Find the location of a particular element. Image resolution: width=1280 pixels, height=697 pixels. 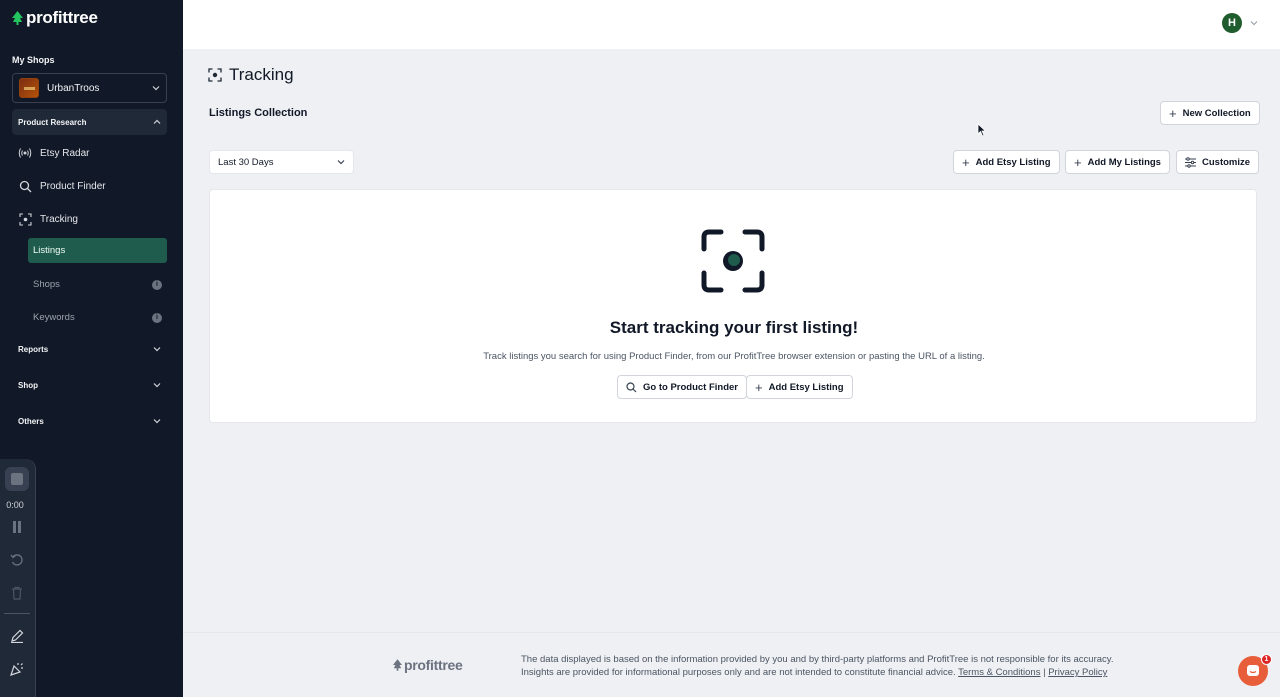

my-shops-label: My Shops is located at coordinates (33, 60).